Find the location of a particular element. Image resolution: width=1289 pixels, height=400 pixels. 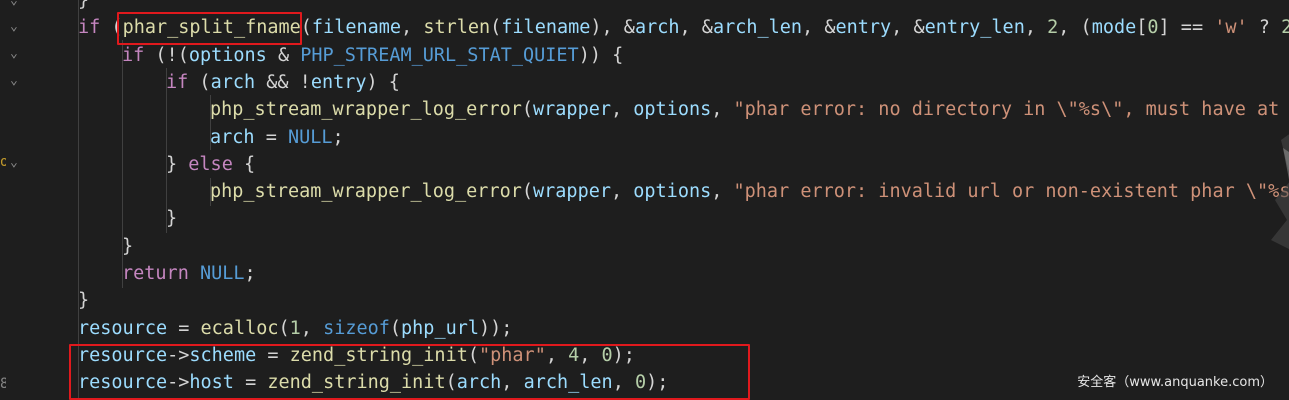

mascot-fragment-image is located at coordinates (1280, 191).